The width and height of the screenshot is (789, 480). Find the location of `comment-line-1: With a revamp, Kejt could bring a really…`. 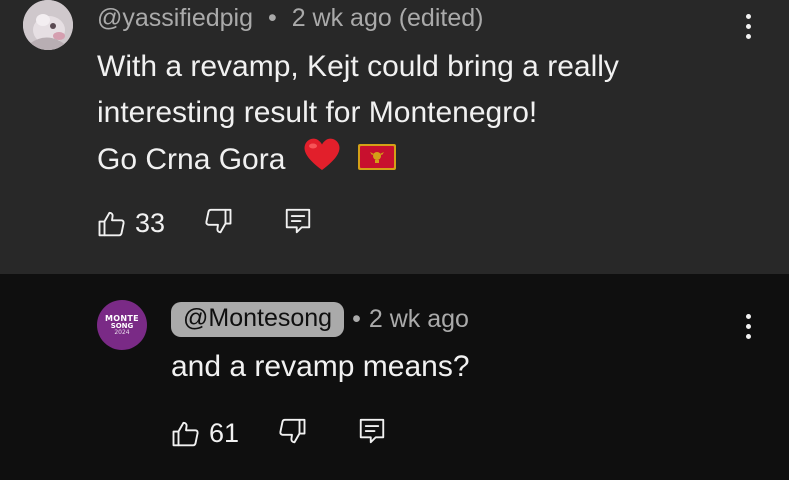

comment-line-1: With a revamp, Kejt could bring a really… is located at coordinates (358, 89).